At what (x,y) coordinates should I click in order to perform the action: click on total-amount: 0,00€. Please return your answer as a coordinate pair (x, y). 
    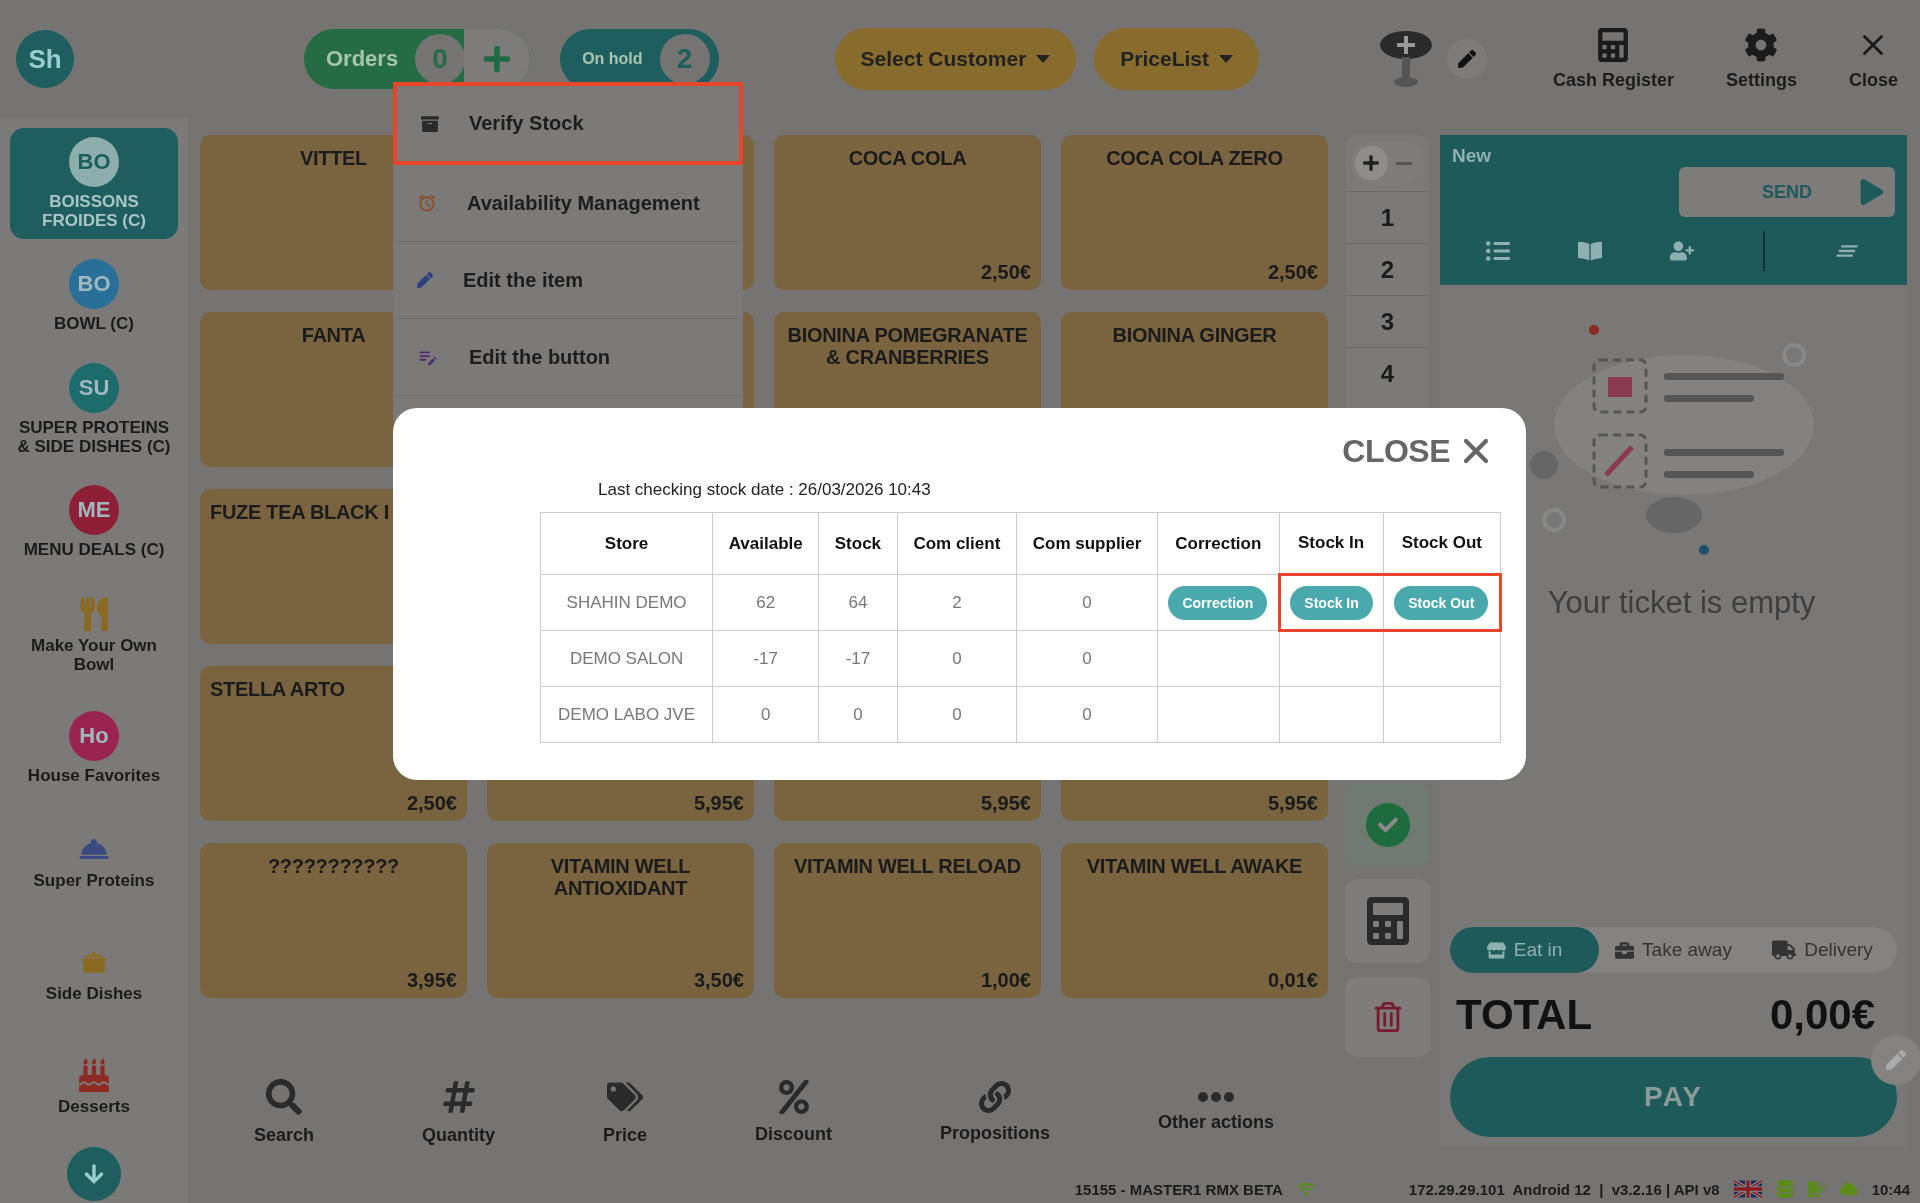
    Looking at the image, I should click on (1822, 1015).